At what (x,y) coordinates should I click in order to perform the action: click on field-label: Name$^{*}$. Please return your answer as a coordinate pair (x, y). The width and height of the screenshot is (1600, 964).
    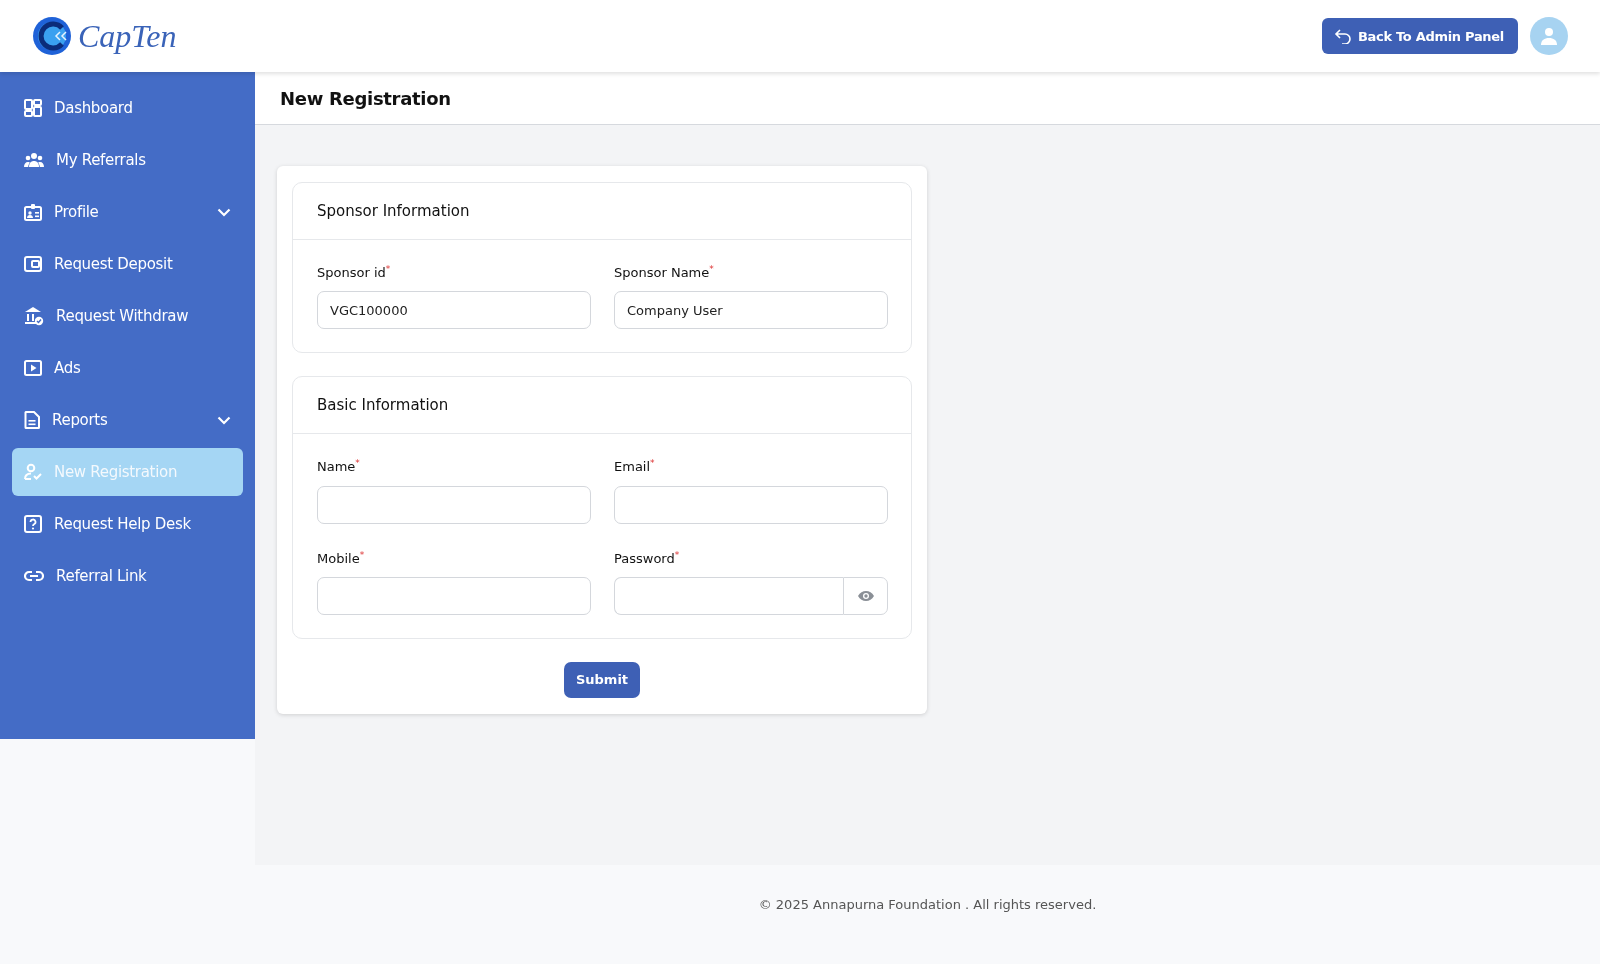
    Looking at the image, I should click on (339, 466).